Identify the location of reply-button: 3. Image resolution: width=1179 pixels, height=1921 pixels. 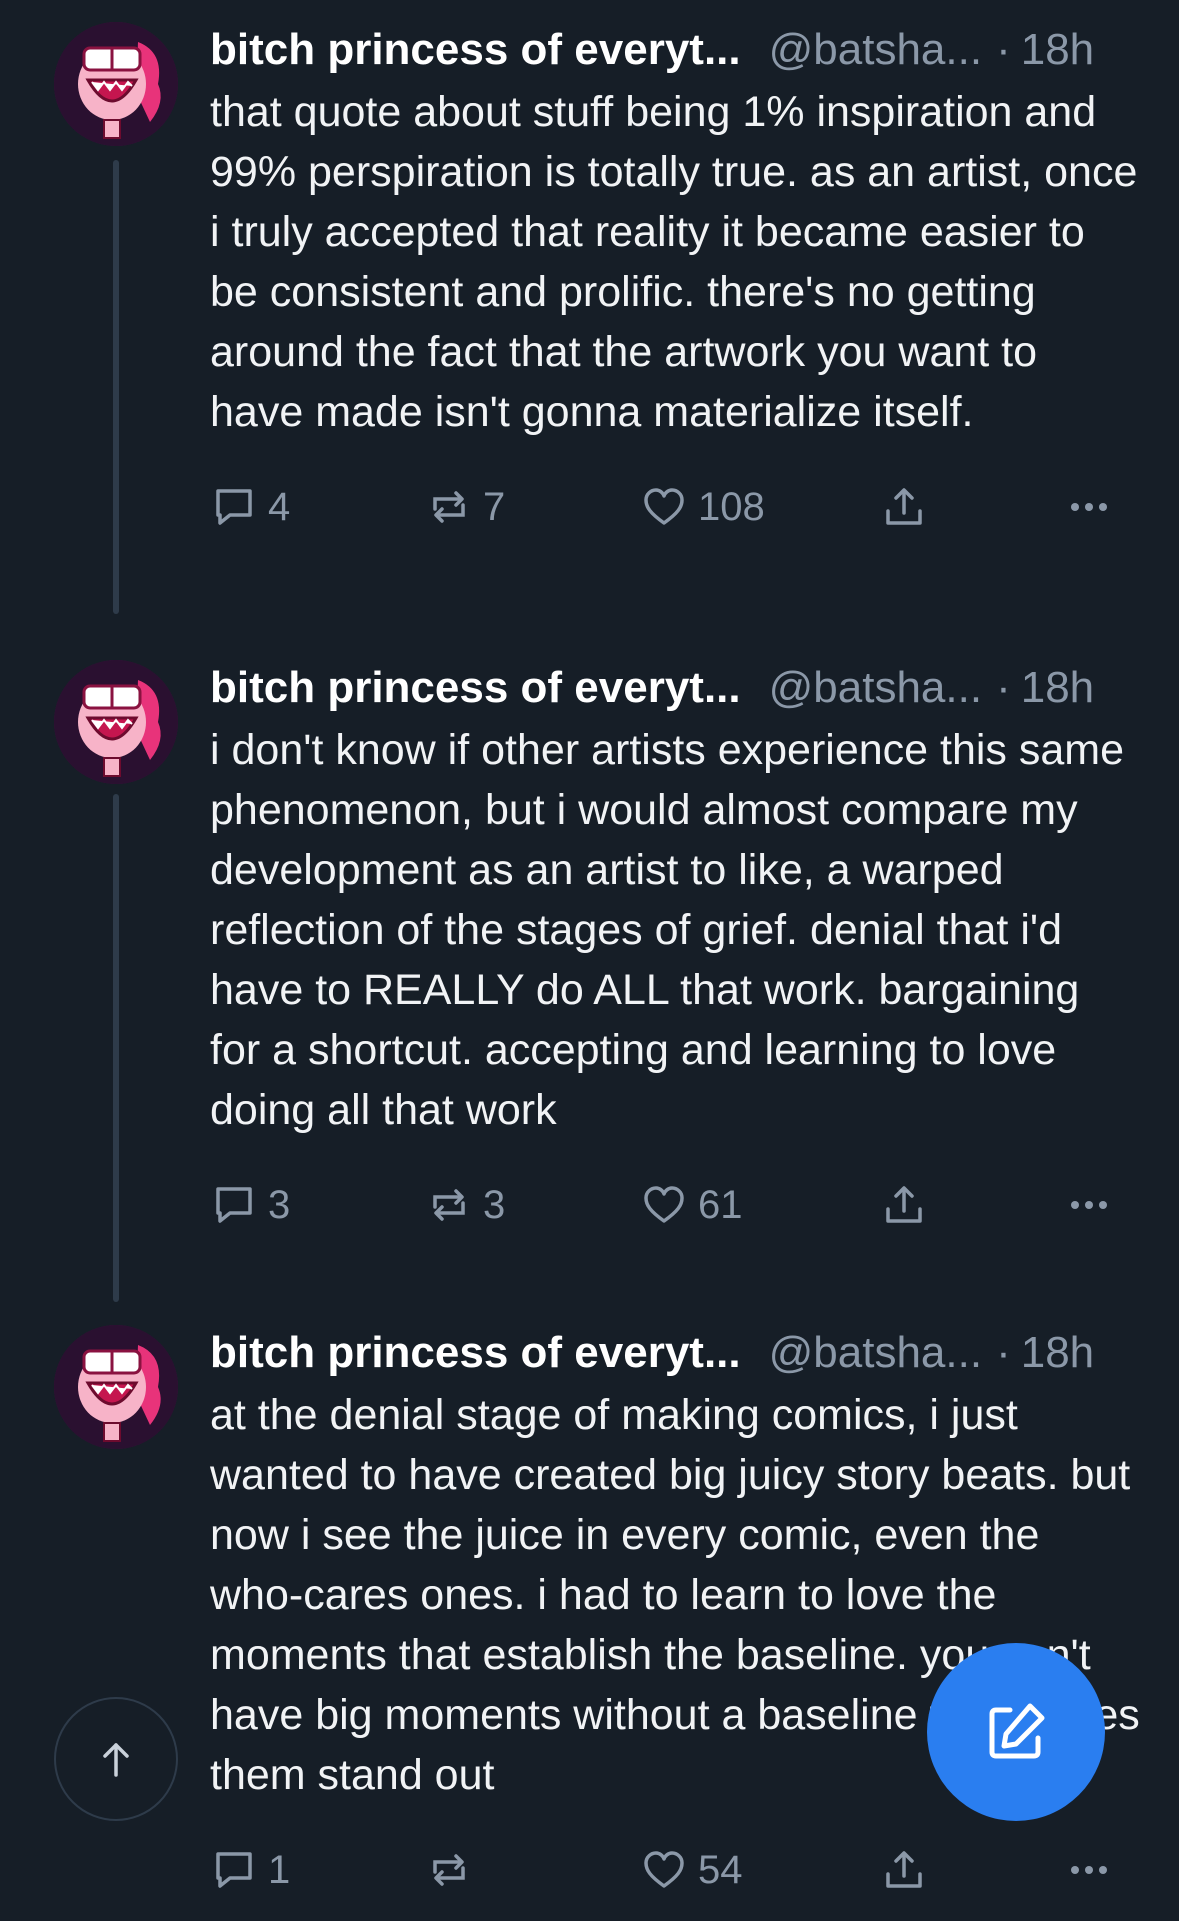
(250, 1205).